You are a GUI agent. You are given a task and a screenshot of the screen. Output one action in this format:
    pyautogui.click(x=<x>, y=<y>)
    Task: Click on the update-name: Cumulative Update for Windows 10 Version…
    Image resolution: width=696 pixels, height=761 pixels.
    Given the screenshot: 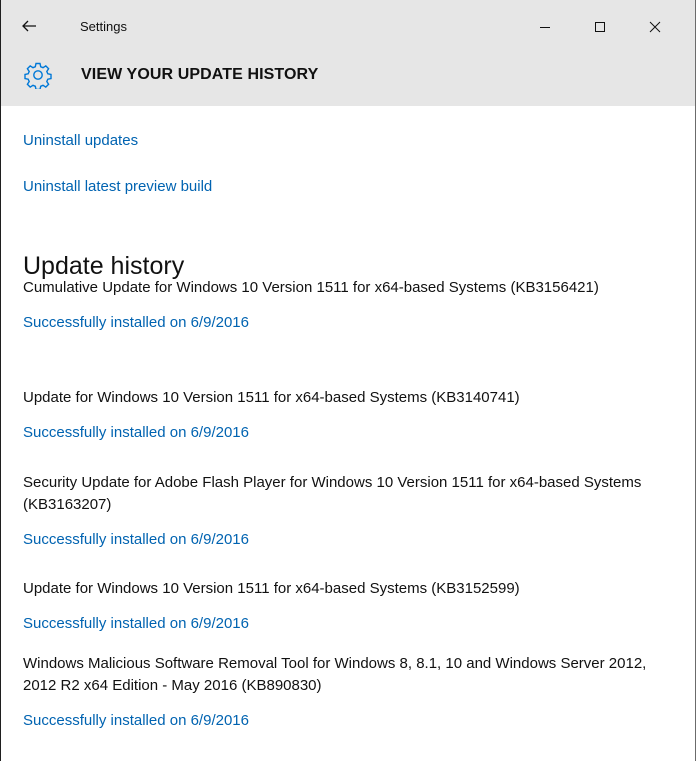 What is the action you would take?
    pyautogui.click(x=353, y=288)
    